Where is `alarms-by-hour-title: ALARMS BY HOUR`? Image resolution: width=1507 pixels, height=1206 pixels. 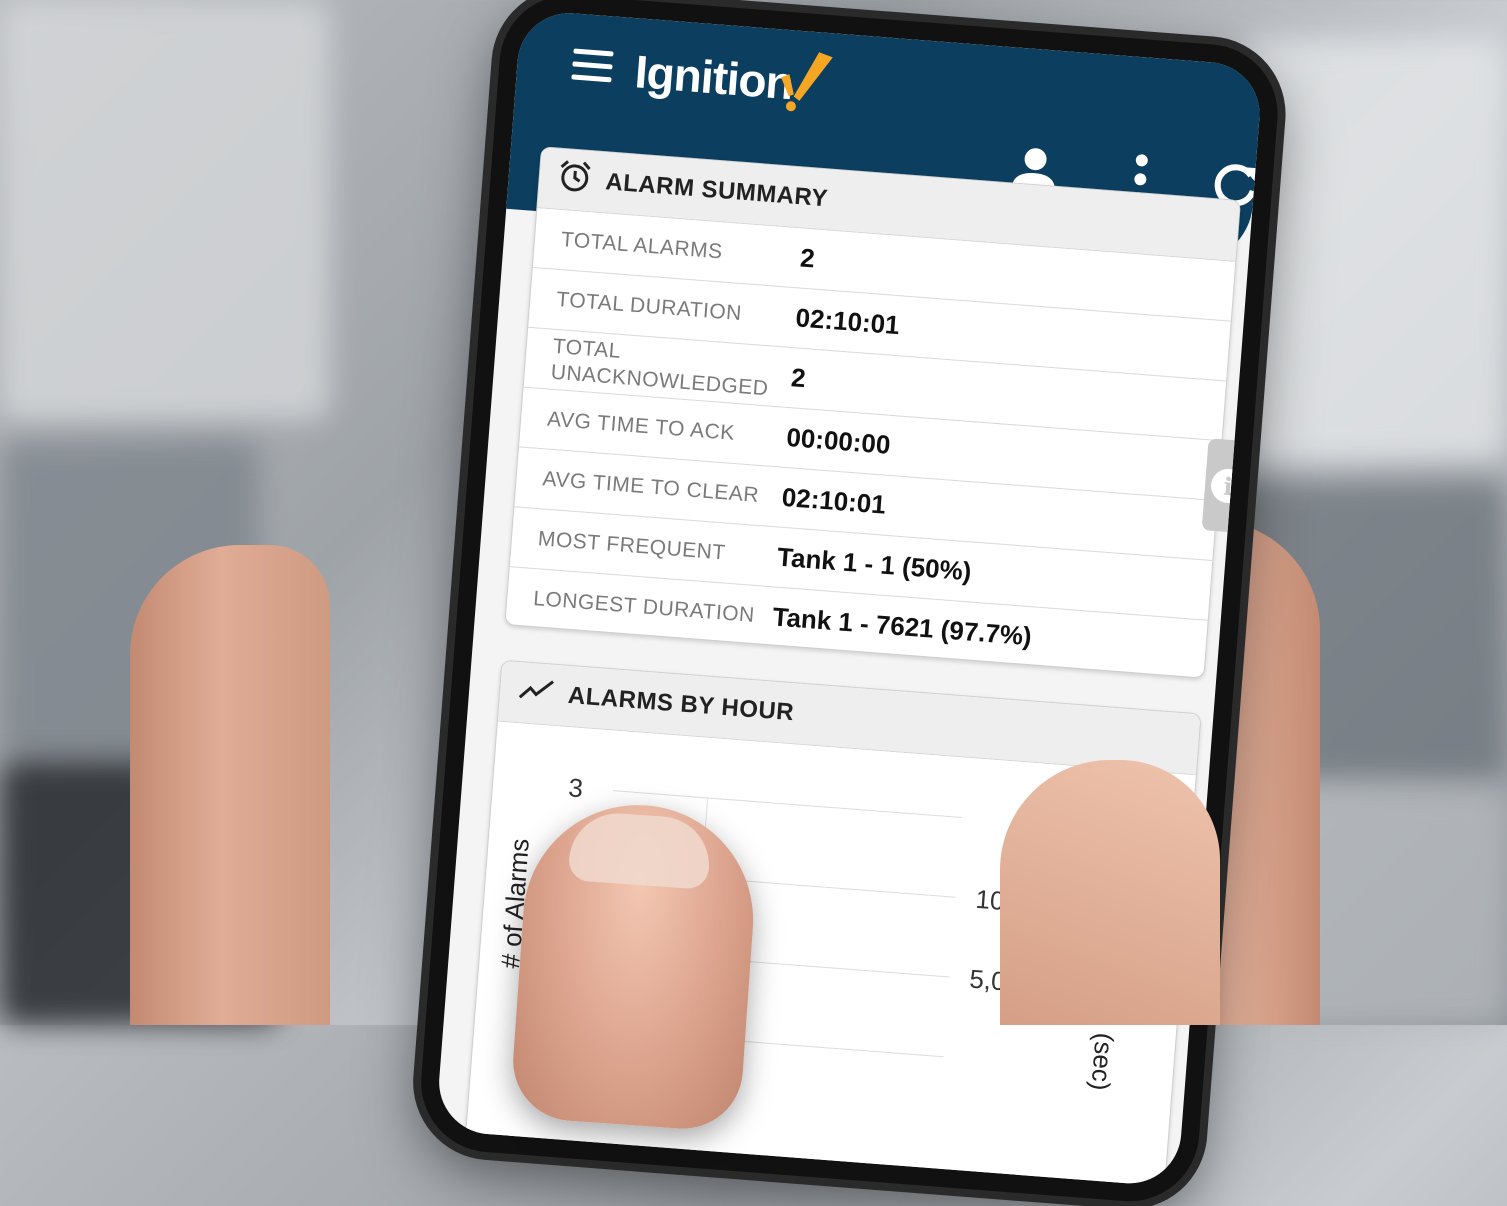 alarms-by-hour-title: ALARMS BY HOUR is located at coordinates (681, 704).